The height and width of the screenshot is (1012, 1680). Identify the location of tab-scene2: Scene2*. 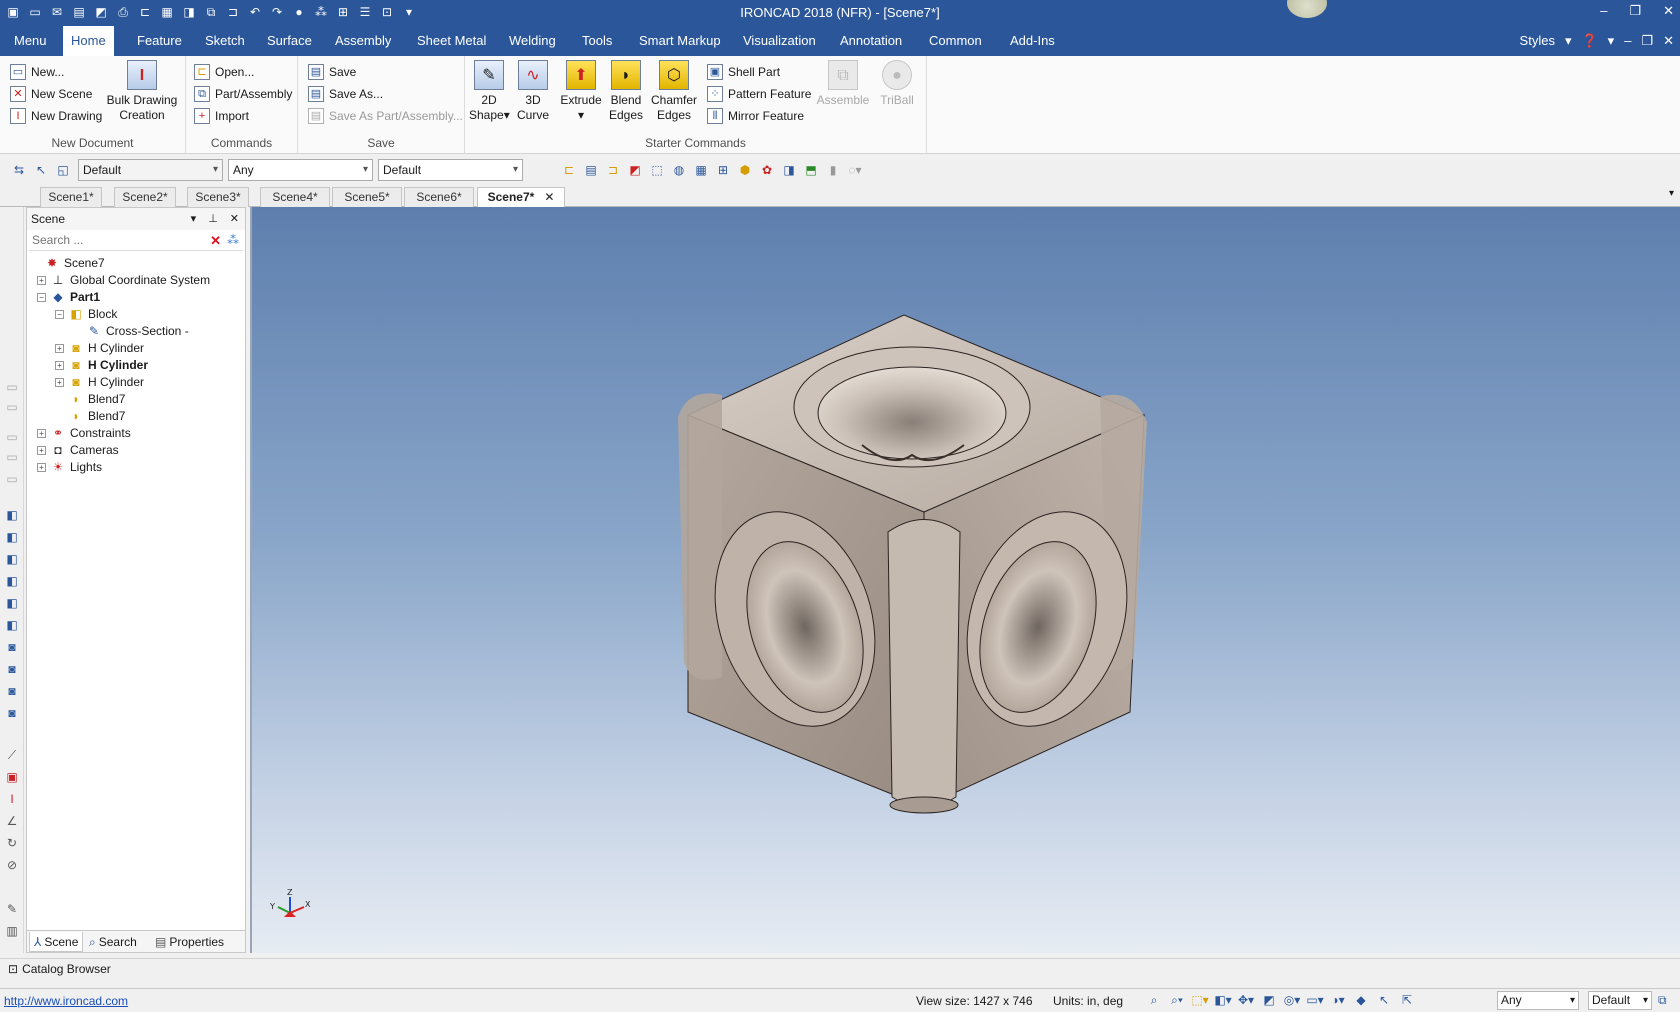
(145, 197).